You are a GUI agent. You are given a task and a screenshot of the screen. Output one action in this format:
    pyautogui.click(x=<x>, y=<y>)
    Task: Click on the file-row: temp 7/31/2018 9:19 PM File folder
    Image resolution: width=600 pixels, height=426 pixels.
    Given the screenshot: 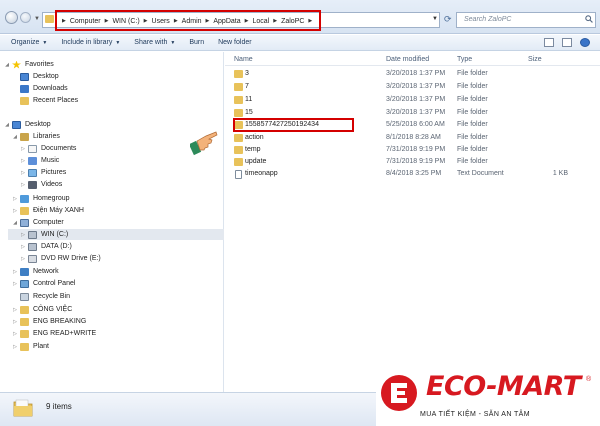 What is the action you would take?
    pyautogui.click(x=415, y=150)
    